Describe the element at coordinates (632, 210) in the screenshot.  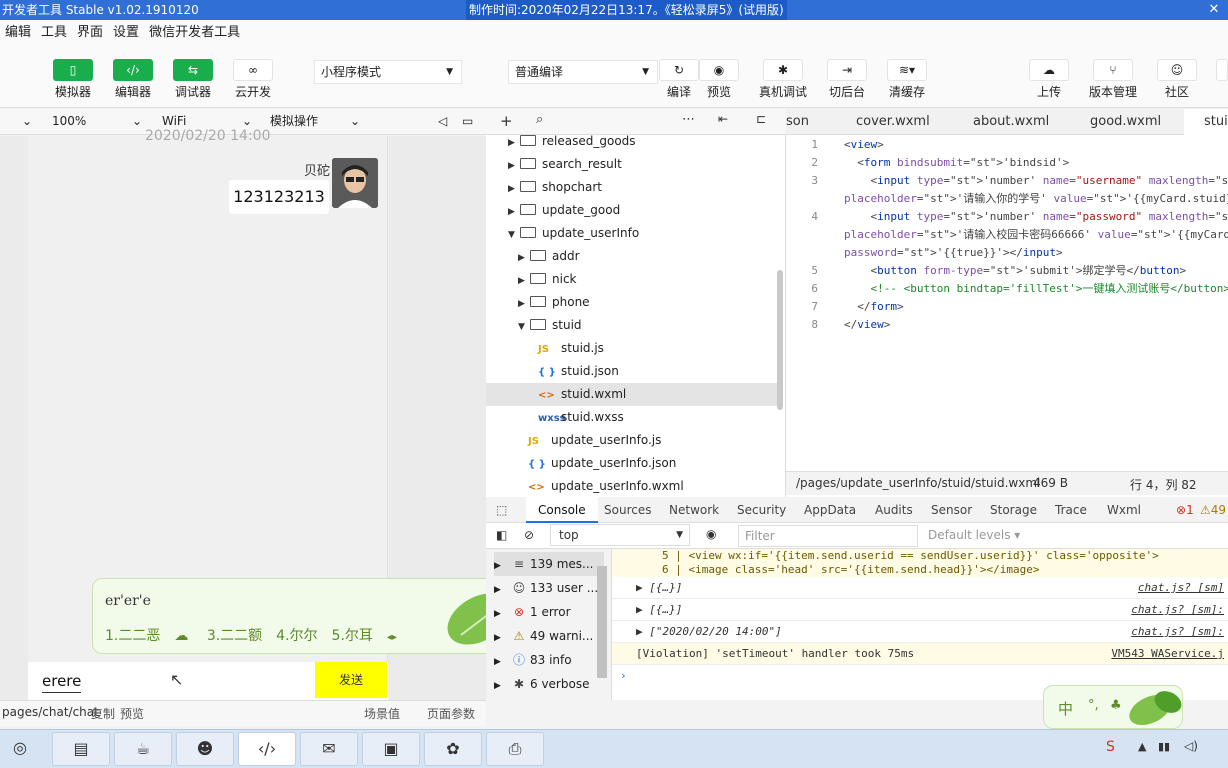
I see `file-tree-item: ▶ update_good` at that location.